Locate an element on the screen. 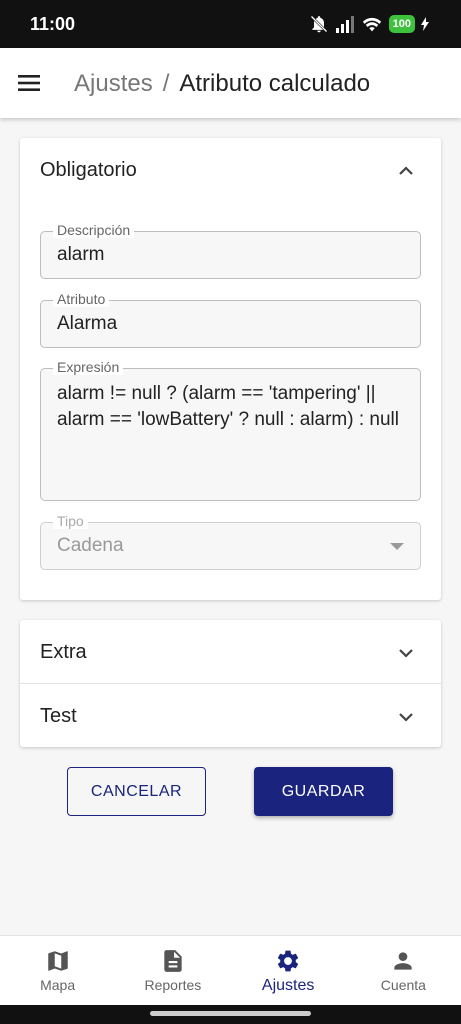 This screenshot has width=461, height=1024. nav-label-reports: Reportes is located at coordinates (173, 985).